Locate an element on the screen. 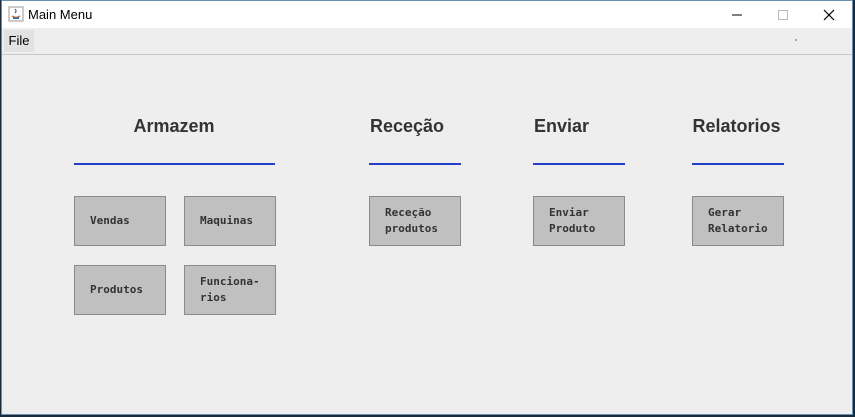 Image resolution: width=855 pixels, height=417 pixels. minimize-button is located at coordinates (737, 14).